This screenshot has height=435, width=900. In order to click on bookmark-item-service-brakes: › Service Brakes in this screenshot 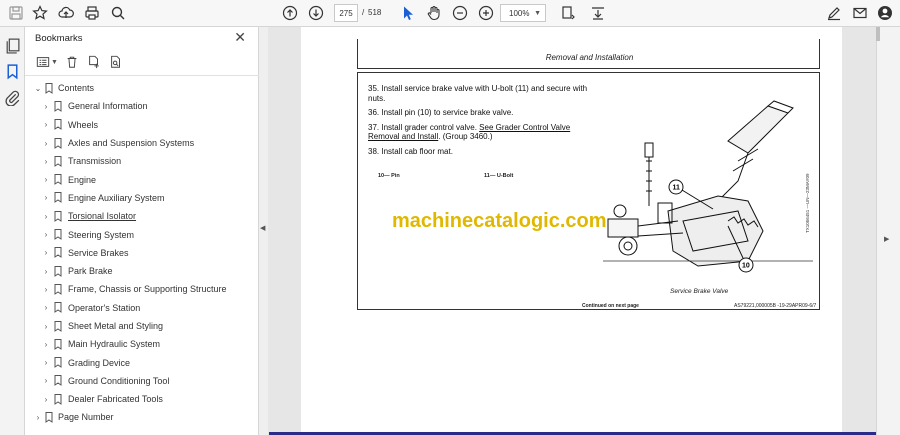, I will do `click(142, 253)`.